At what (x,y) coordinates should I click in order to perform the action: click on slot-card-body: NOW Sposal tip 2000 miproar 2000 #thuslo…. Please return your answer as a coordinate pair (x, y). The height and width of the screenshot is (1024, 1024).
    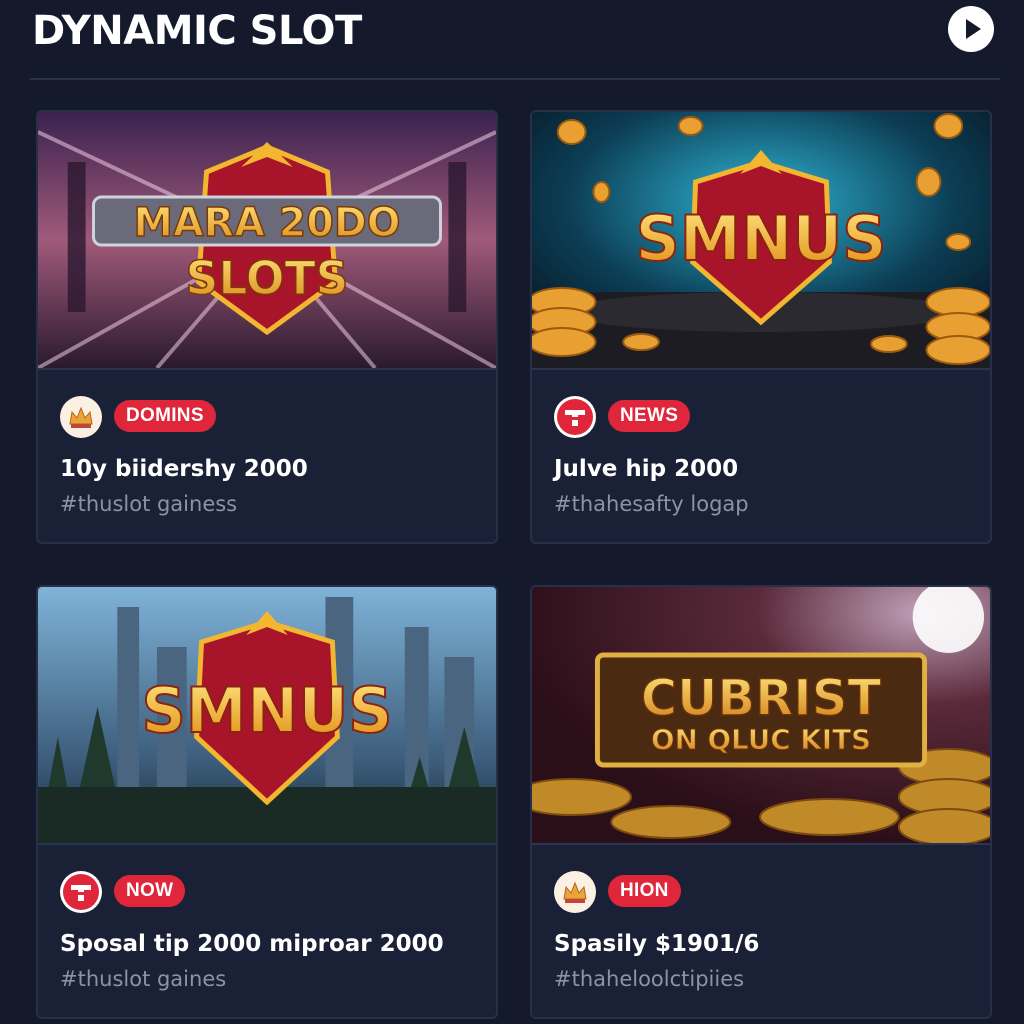
    Looking at the image, I should click on (267, 930).